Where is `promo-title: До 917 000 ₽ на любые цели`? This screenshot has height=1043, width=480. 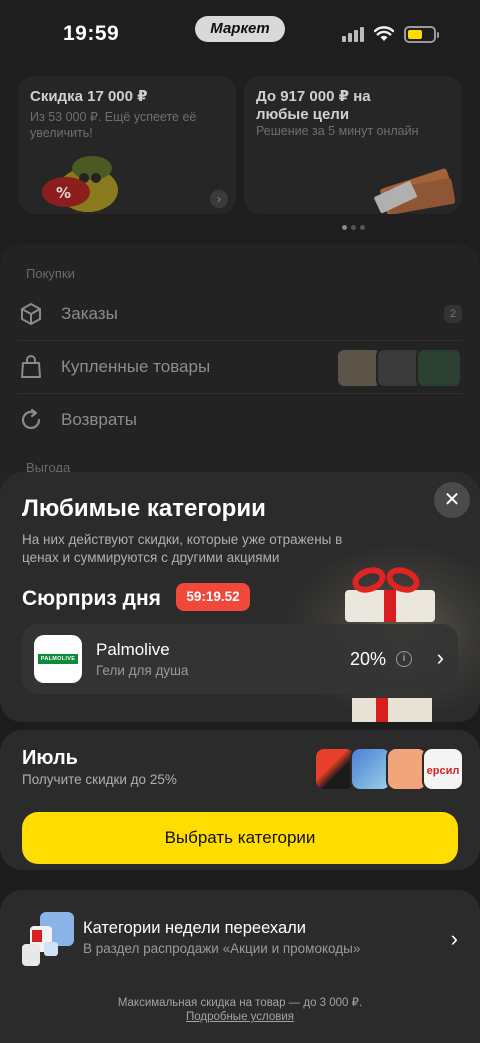
promo-title: До 917 000 ₽ на любые цели is located at coordinates (313, 105).